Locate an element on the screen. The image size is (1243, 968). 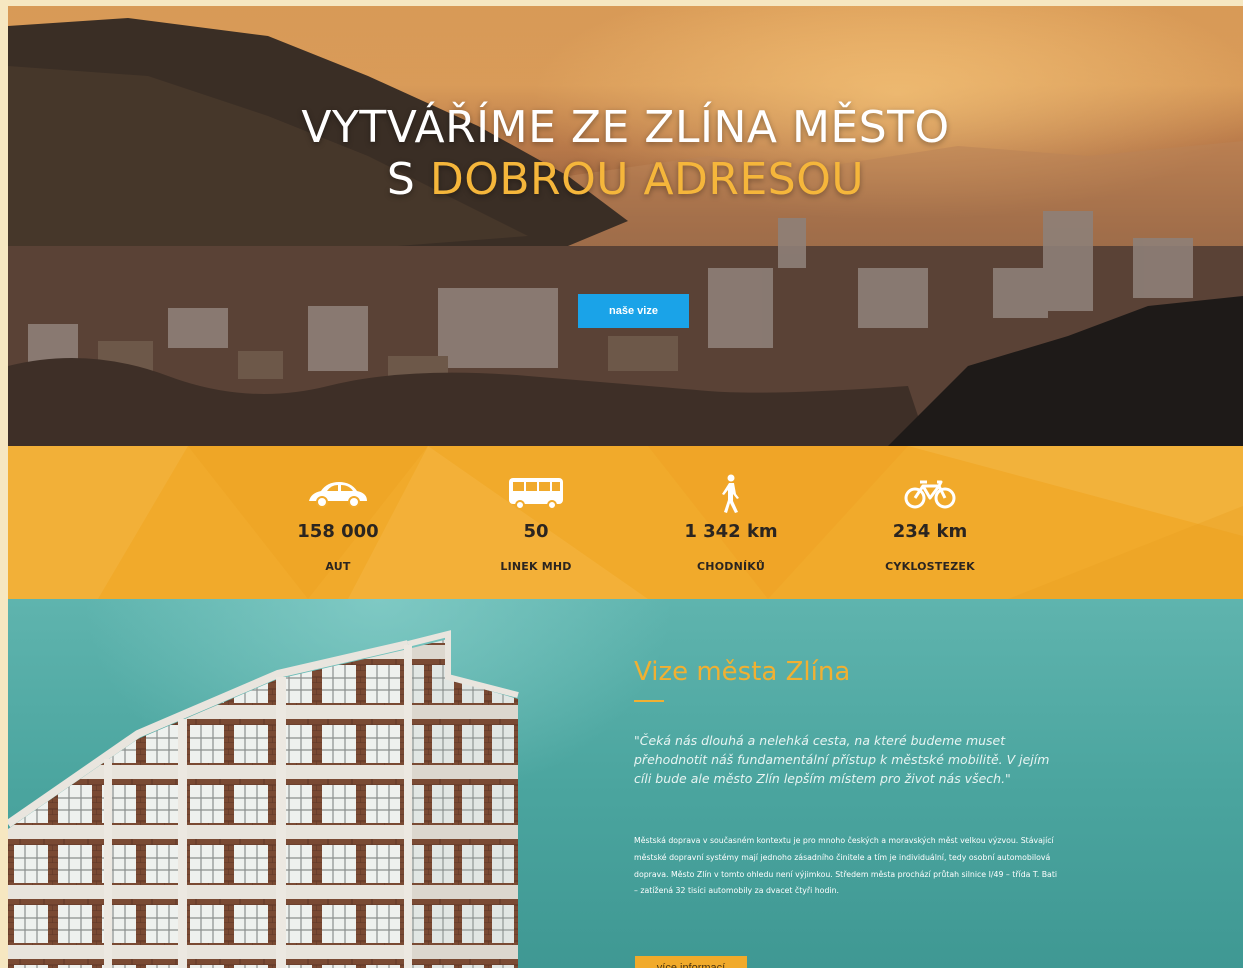
vision-title: Vize města Zlína is located at coordinates (742, 672).